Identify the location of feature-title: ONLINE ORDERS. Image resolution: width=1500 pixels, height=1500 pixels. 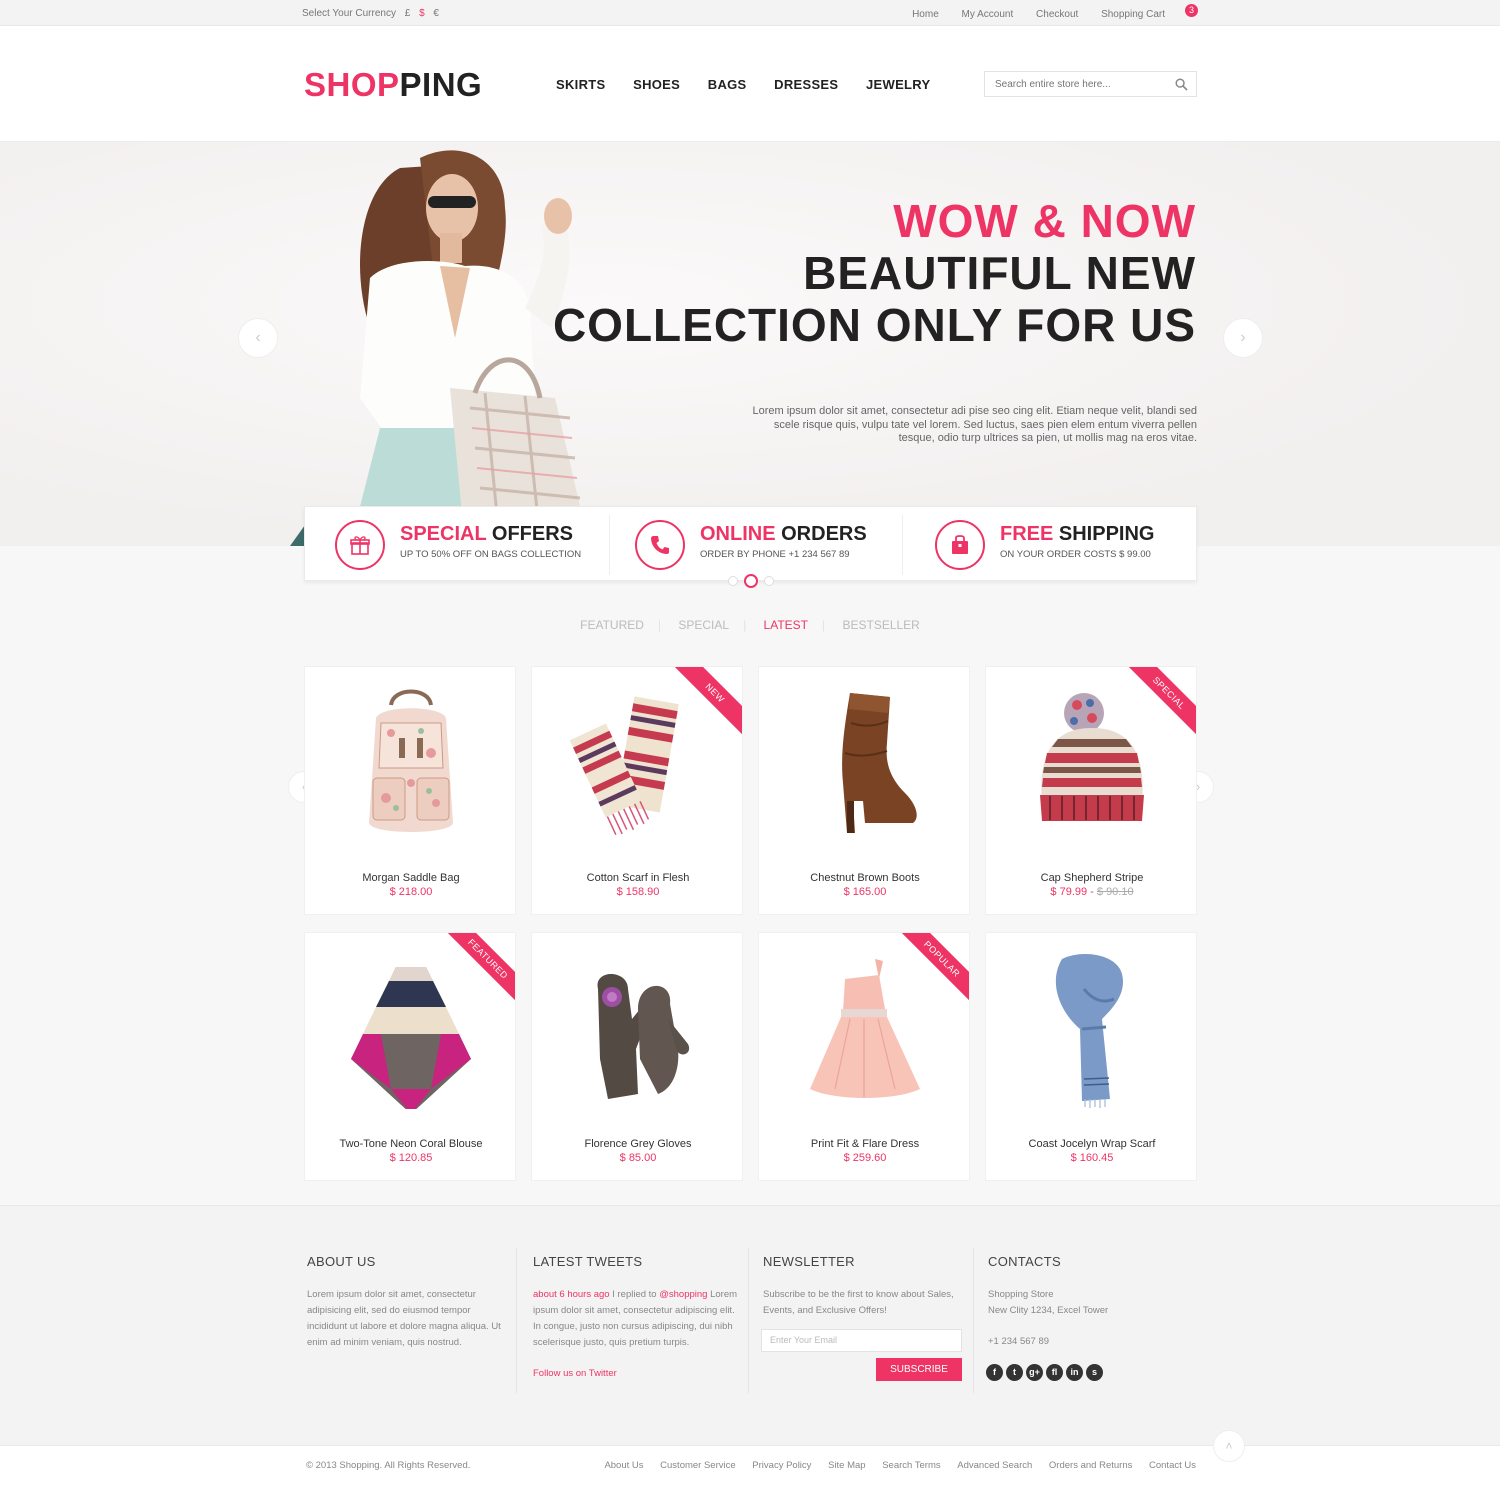
(783, 534).